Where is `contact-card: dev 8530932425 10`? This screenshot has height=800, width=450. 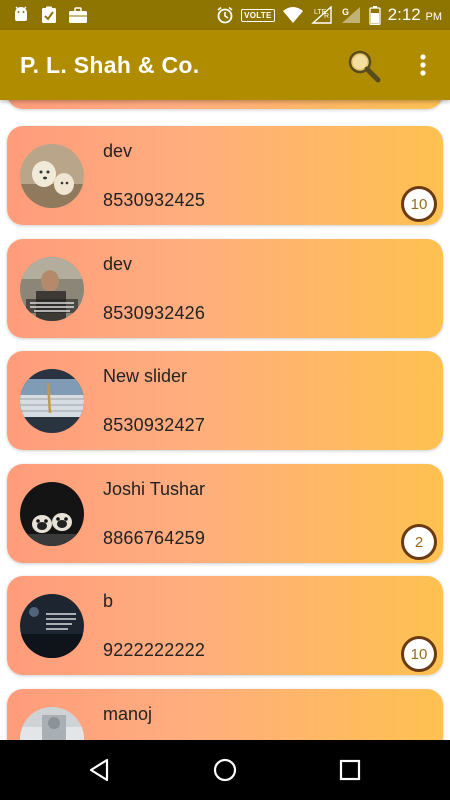 contact-card: dev 8530932425 10 is located at coordinates (225, 175).